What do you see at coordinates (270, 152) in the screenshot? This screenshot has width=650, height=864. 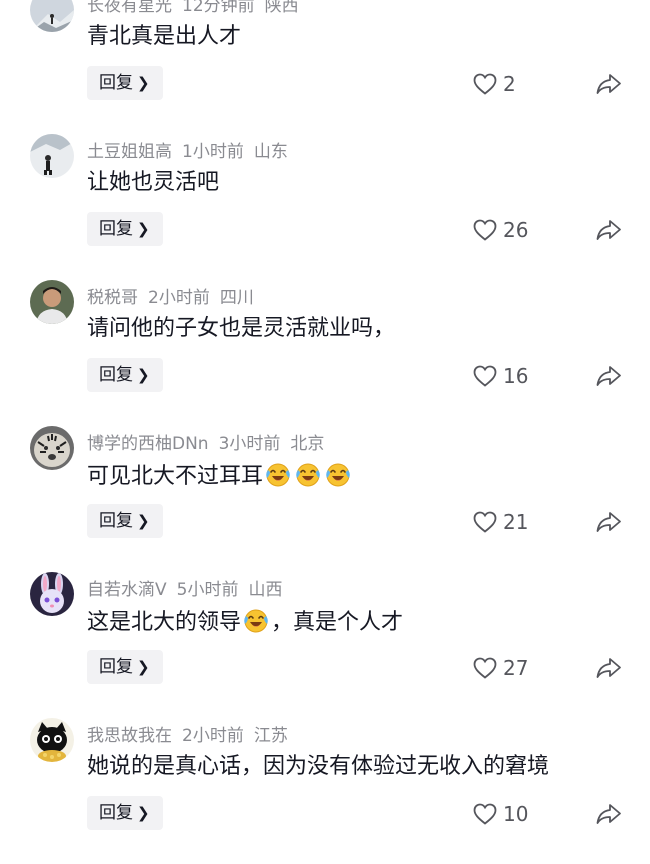 I see `location: 山东` at bounding box center [270, 152].